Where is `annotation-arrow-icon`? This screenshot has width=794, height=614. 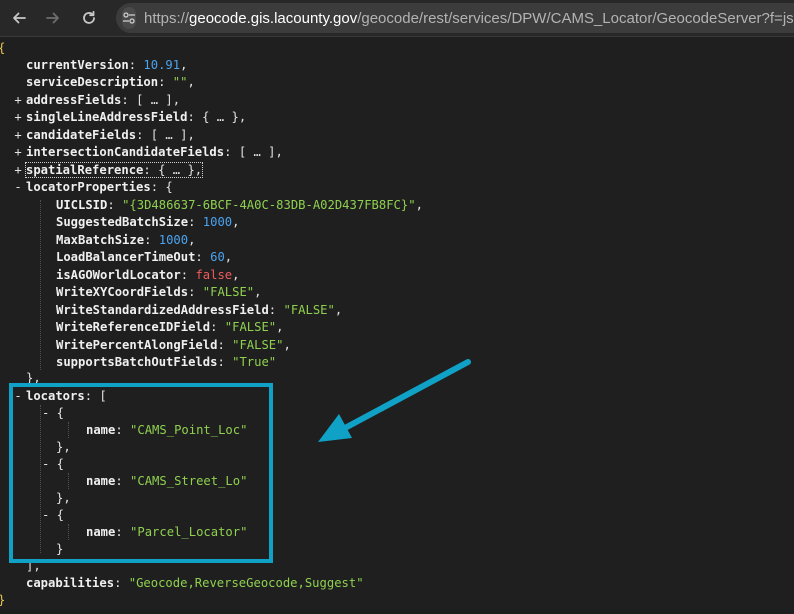 annotation-arrow-icon is located at coordinates (394, 400).